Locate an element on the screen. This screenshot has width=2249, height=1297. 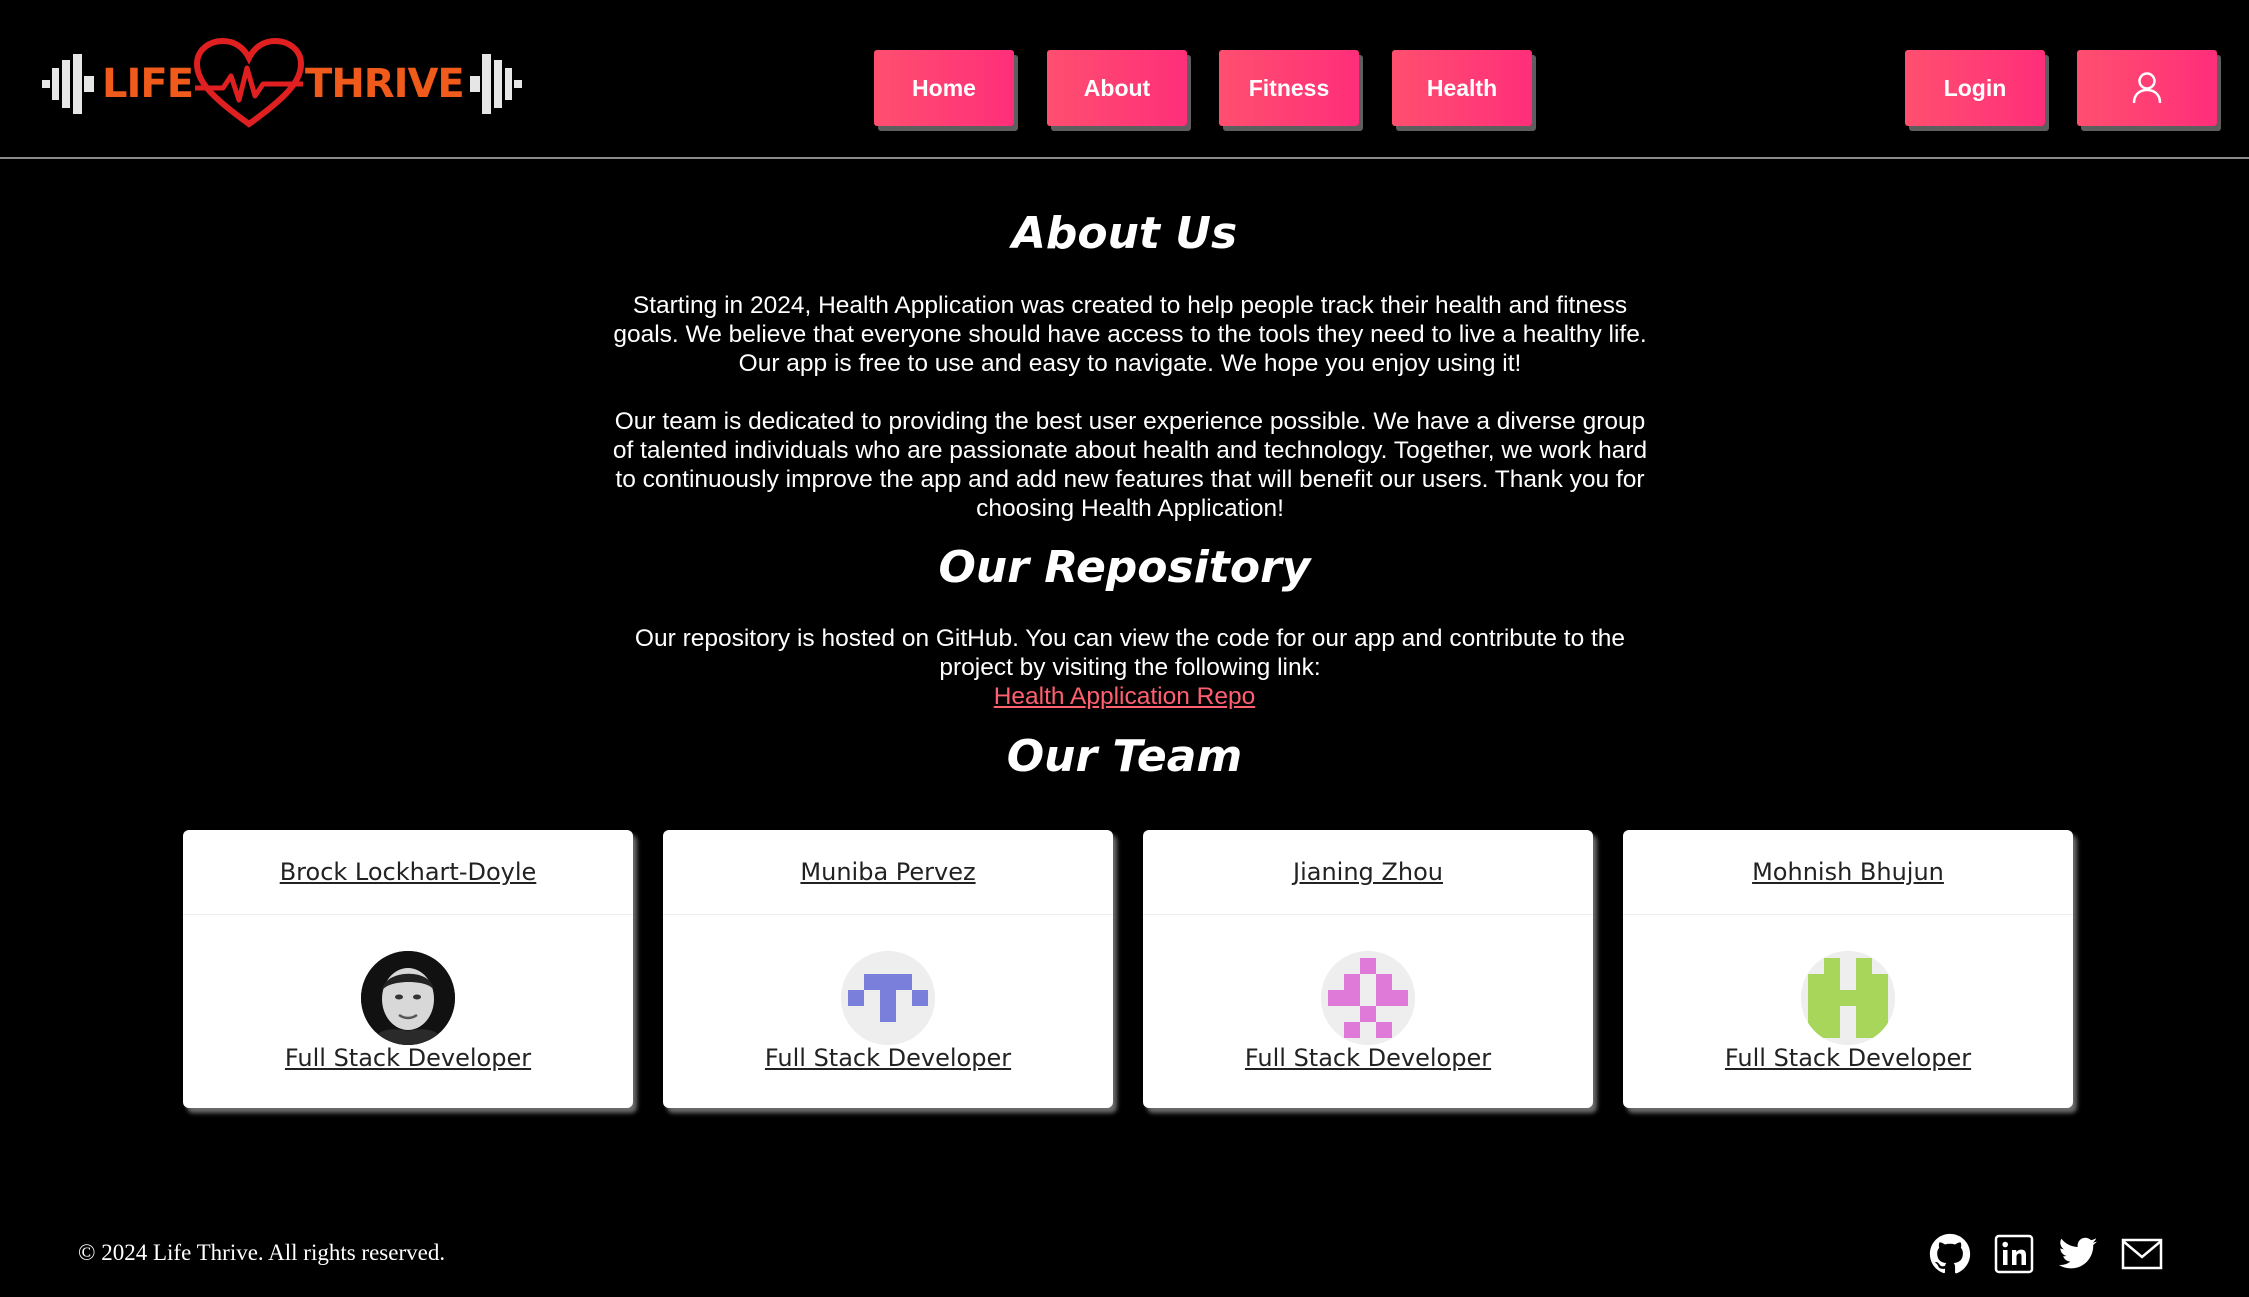
twitter-icon is located at coordinates (2078, 1254).